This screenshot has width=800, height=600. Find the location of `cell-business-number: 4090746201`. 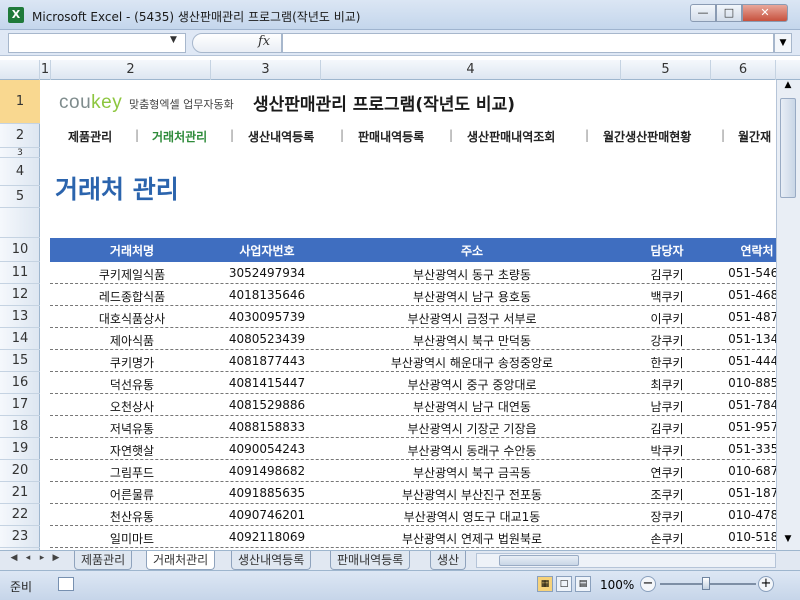

cell-business-number: 4090746201 is located at coordinates (267, 515).